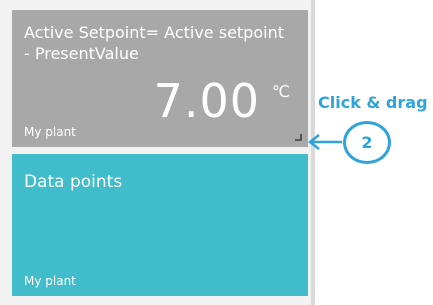 This screenshot has height=305, width=433. What do you see at coordinates (281, 91) in the screenshot?
I see `setpoint-unit: ℃` at bounding box center [281, 91].